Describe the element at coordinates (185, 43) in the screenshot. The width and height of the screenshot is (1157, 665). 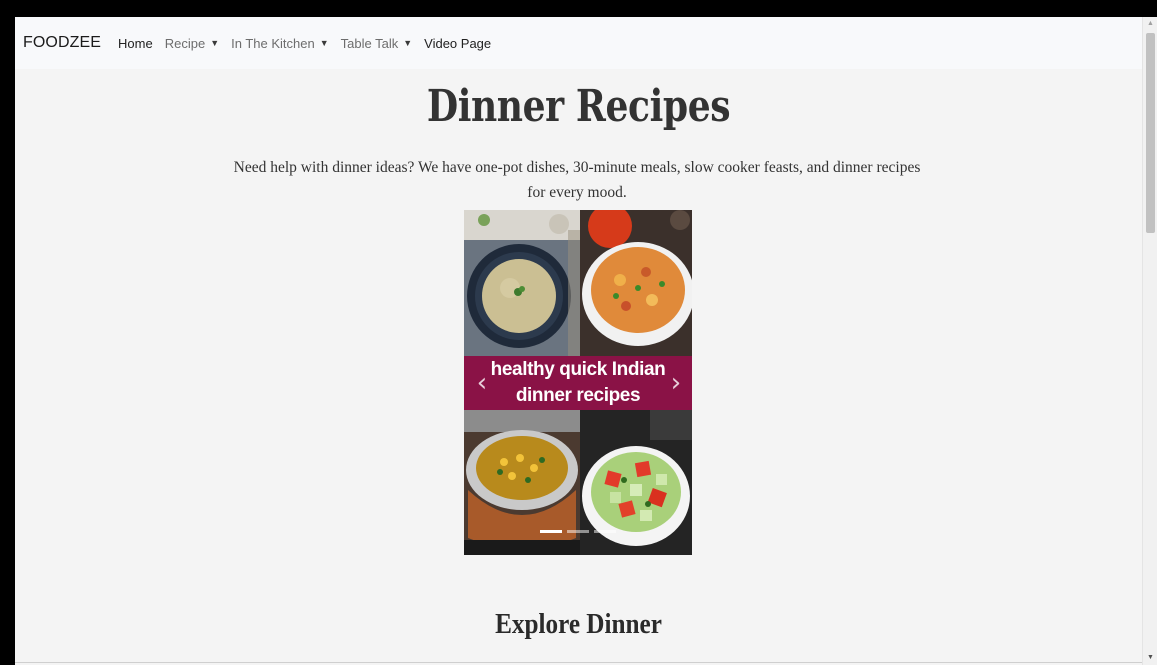
I see `nav-recipe-label: Recipe` at that location.